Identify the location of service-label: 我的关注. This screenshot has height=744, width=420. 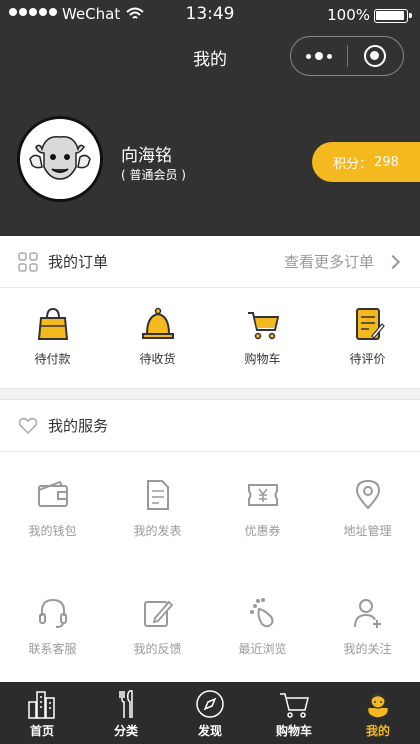
(367, 649).